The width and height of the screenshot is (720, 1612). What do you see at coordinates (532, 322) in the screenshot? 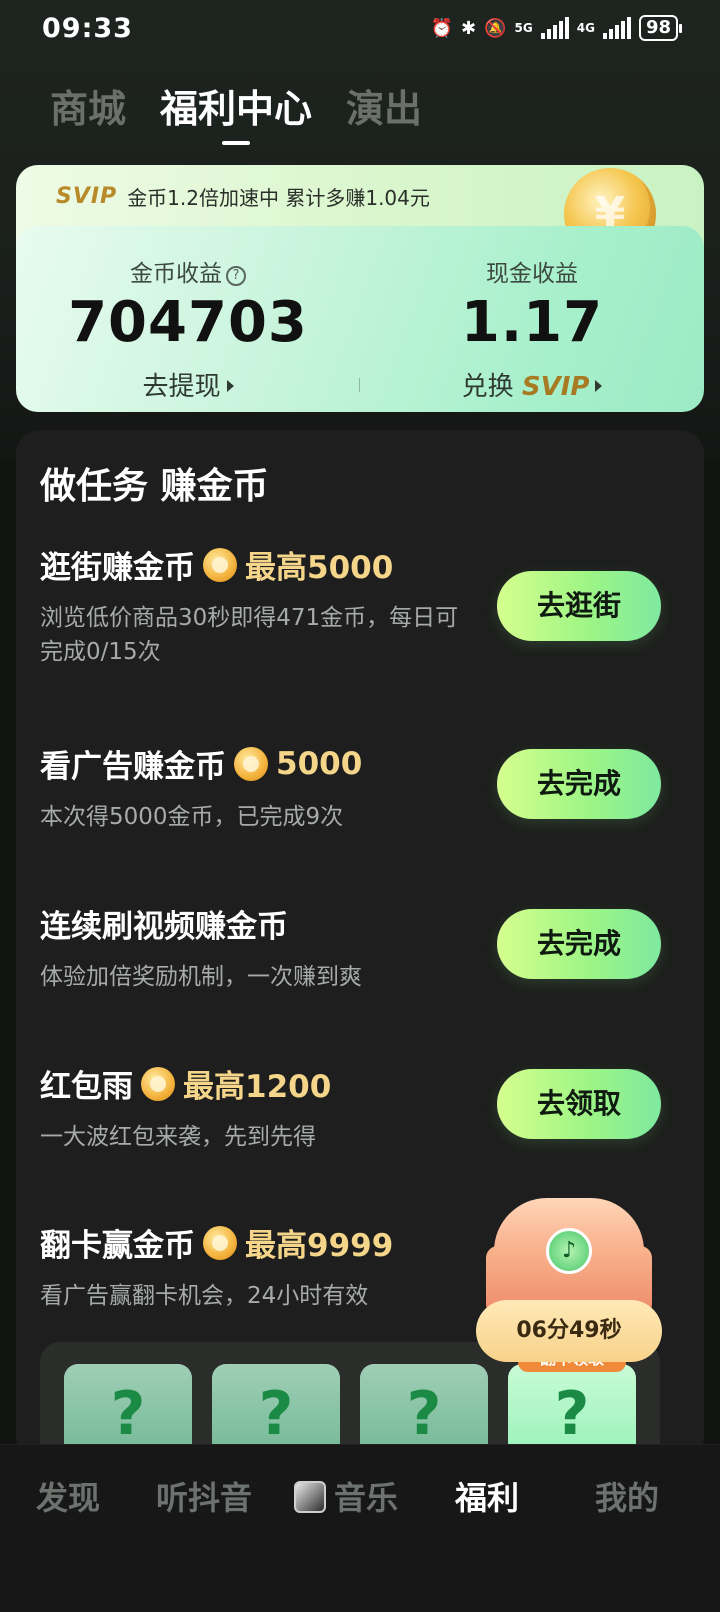
I see `cash-earnings-value: 1.17` at bounding box center [532, 322].